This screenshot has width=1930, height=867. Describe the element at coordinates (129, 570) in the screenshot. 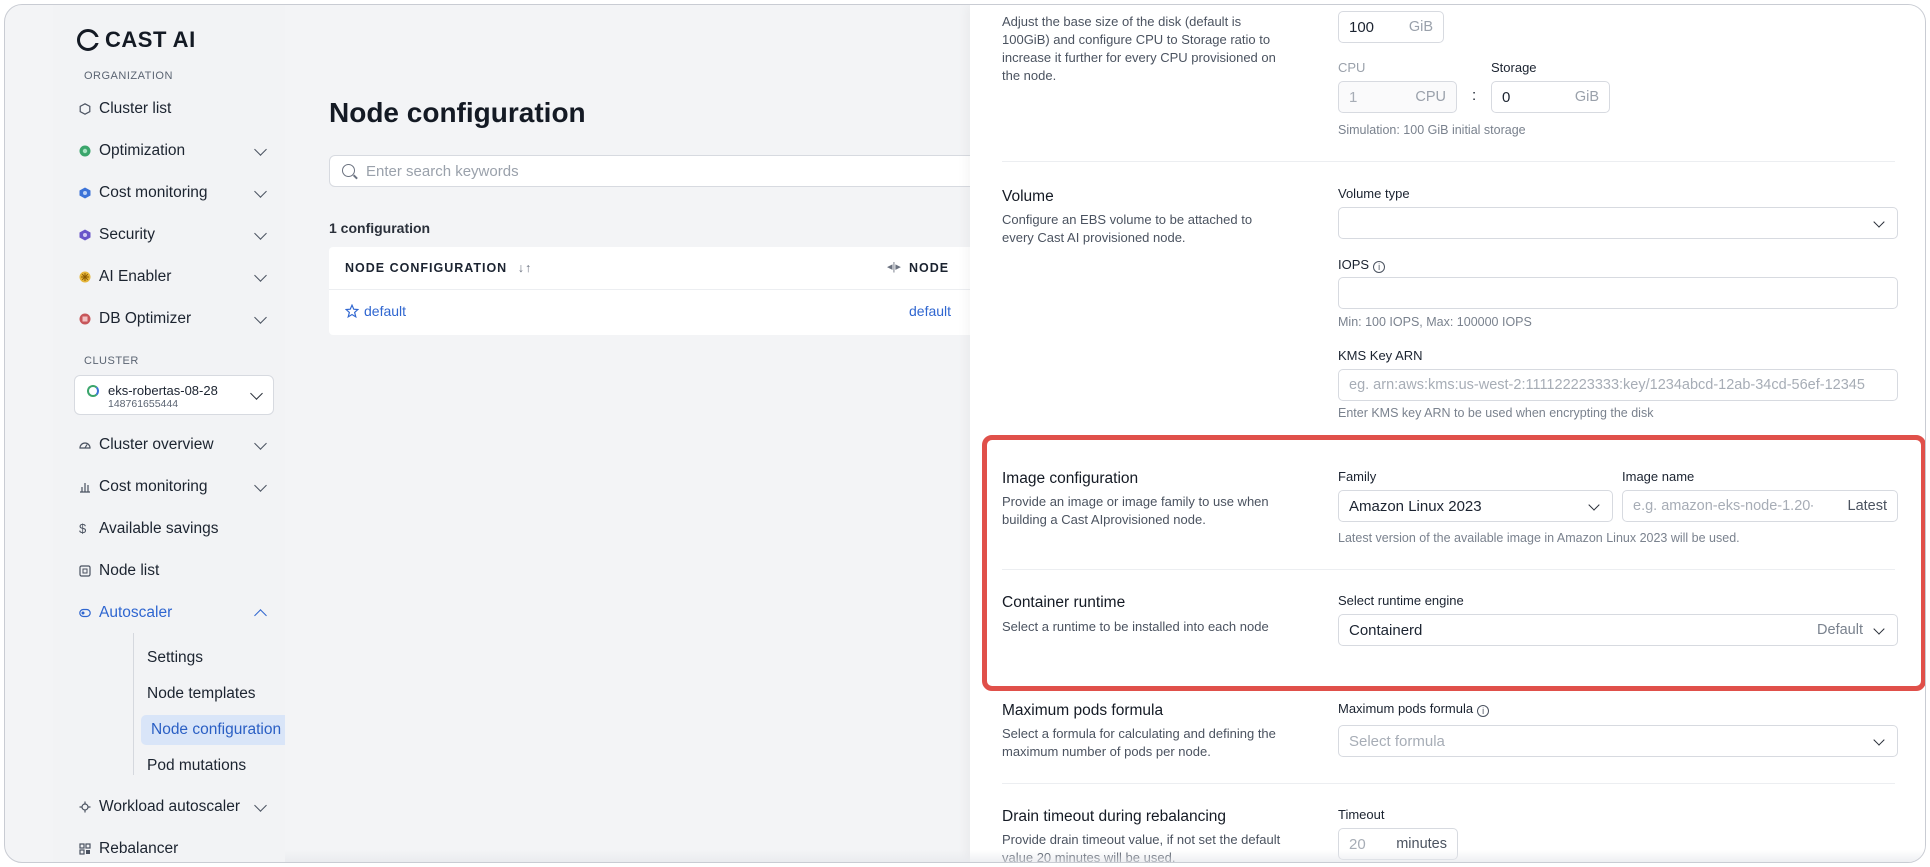

I see `sidebar-item-label: Node list` at that location.